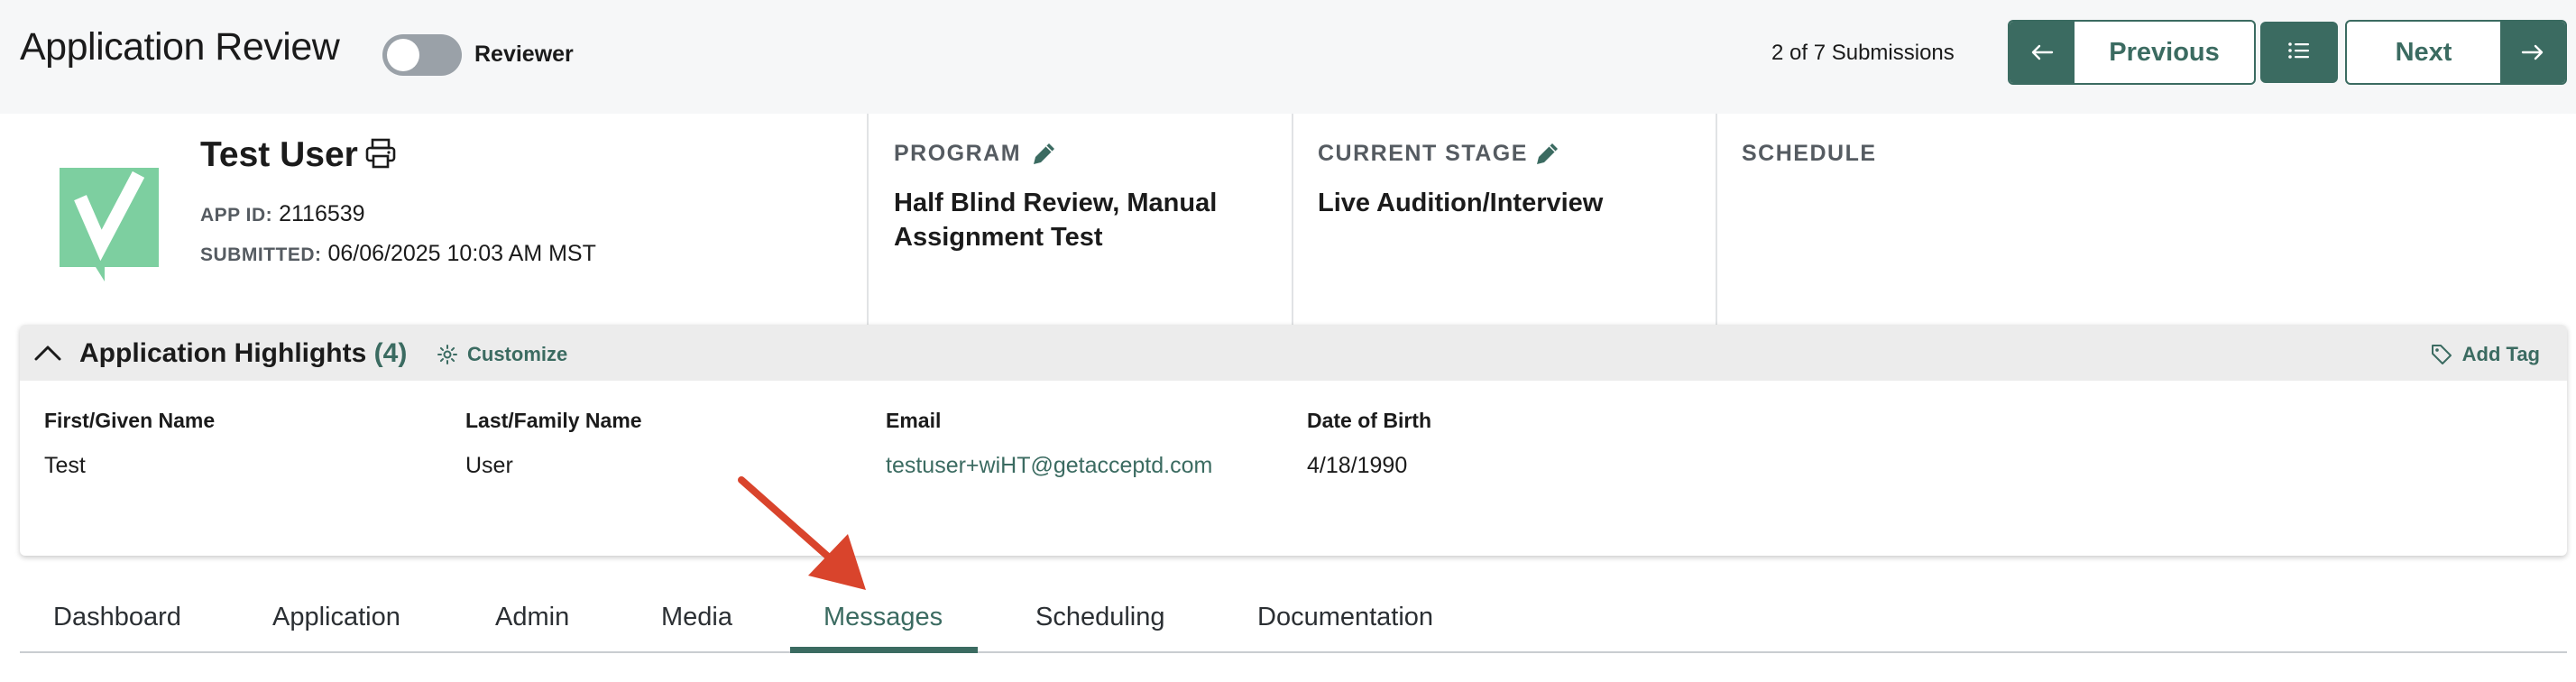 Image resolution: width=2576 pixels, height=682 pixels. I want to click on list-icon, so click(2299, 53).